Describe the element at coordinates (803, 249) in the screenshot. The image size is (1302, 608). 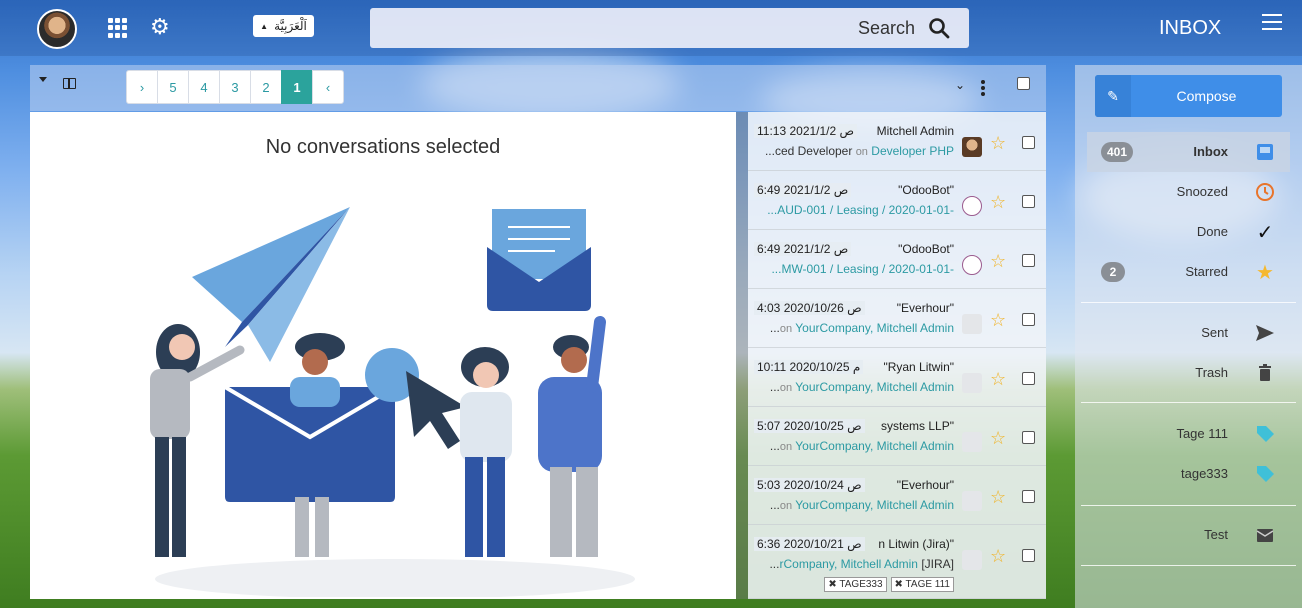
I see `message-date: 6:49 2021/1/2 ص` at that location.